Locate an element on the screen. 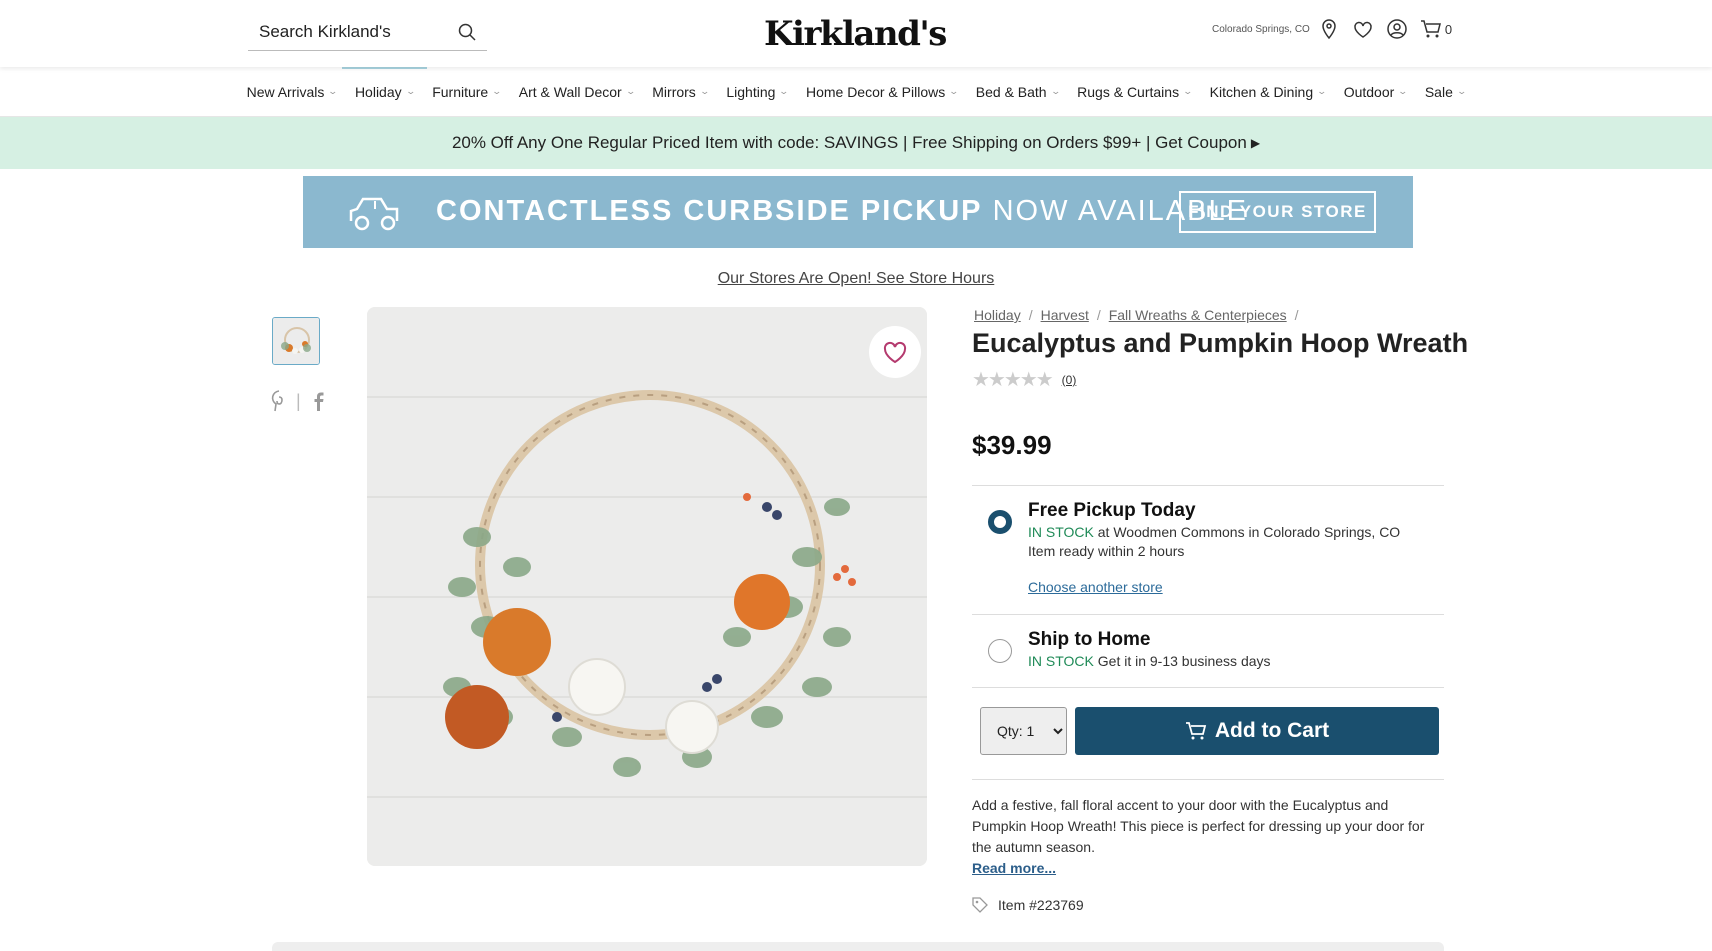  quantity-select: Qty: 1 is located at coordinates (1023, 731).